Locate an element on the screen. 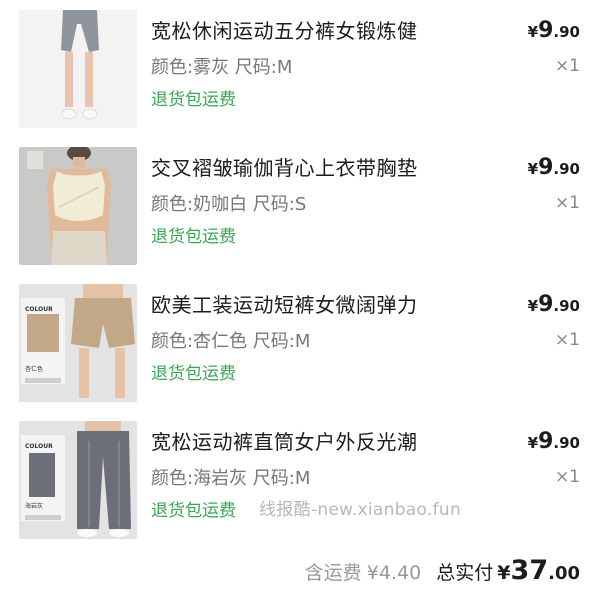  total-decimal: .00 is located at coordinates (564, 573).